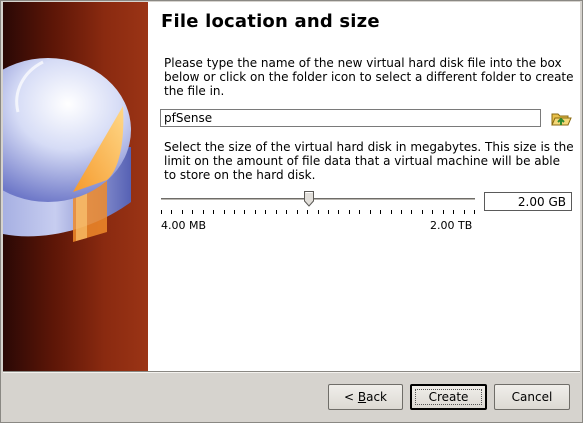  I want to click on file-location-input, so click(350, 118).